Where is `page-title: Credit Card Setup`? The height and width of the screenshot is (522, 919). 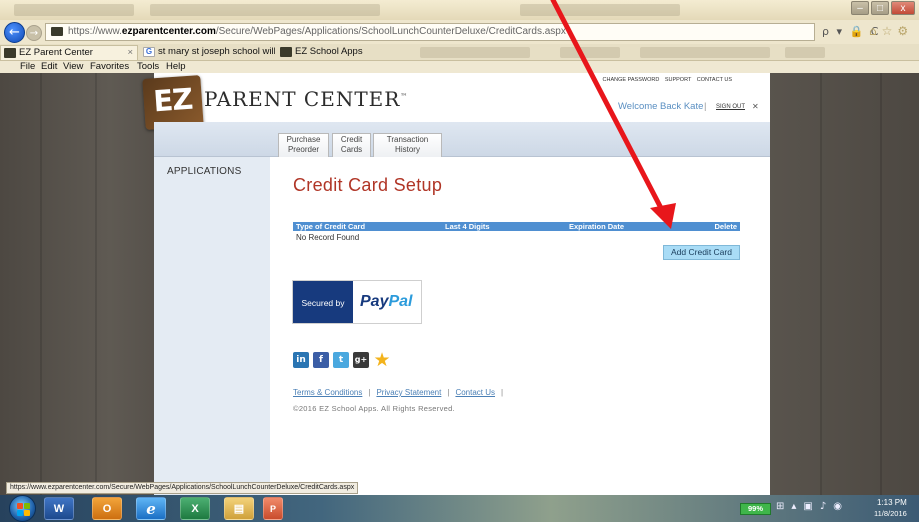
page-title: Credit Card Setup is located at coordinates (368, 185).